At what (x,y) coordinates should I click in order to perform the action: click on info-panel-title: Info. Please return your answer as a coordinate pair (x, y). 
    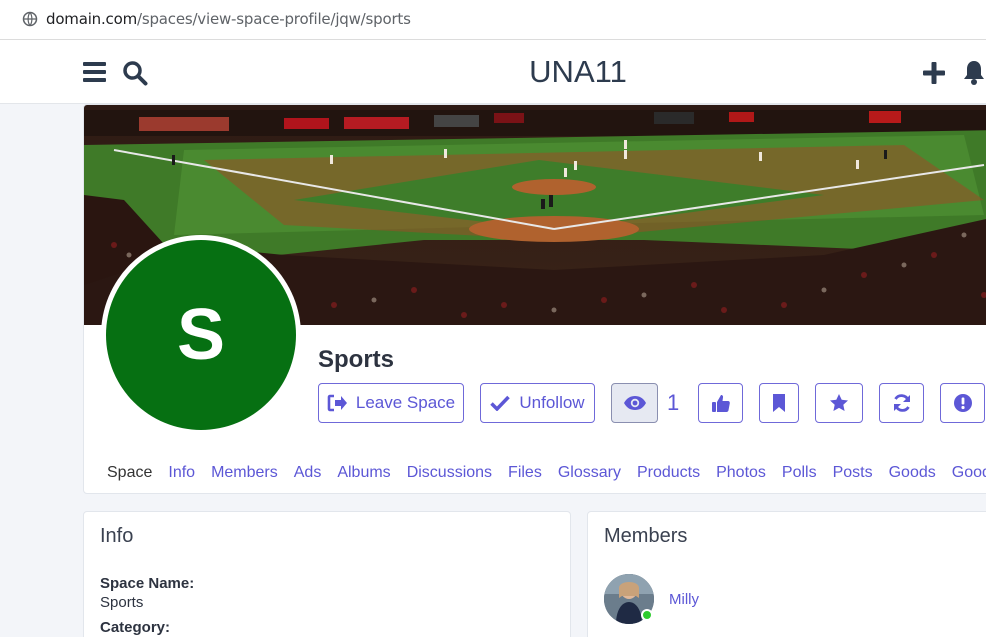
    Looking at the image, I should click on (117, 536).